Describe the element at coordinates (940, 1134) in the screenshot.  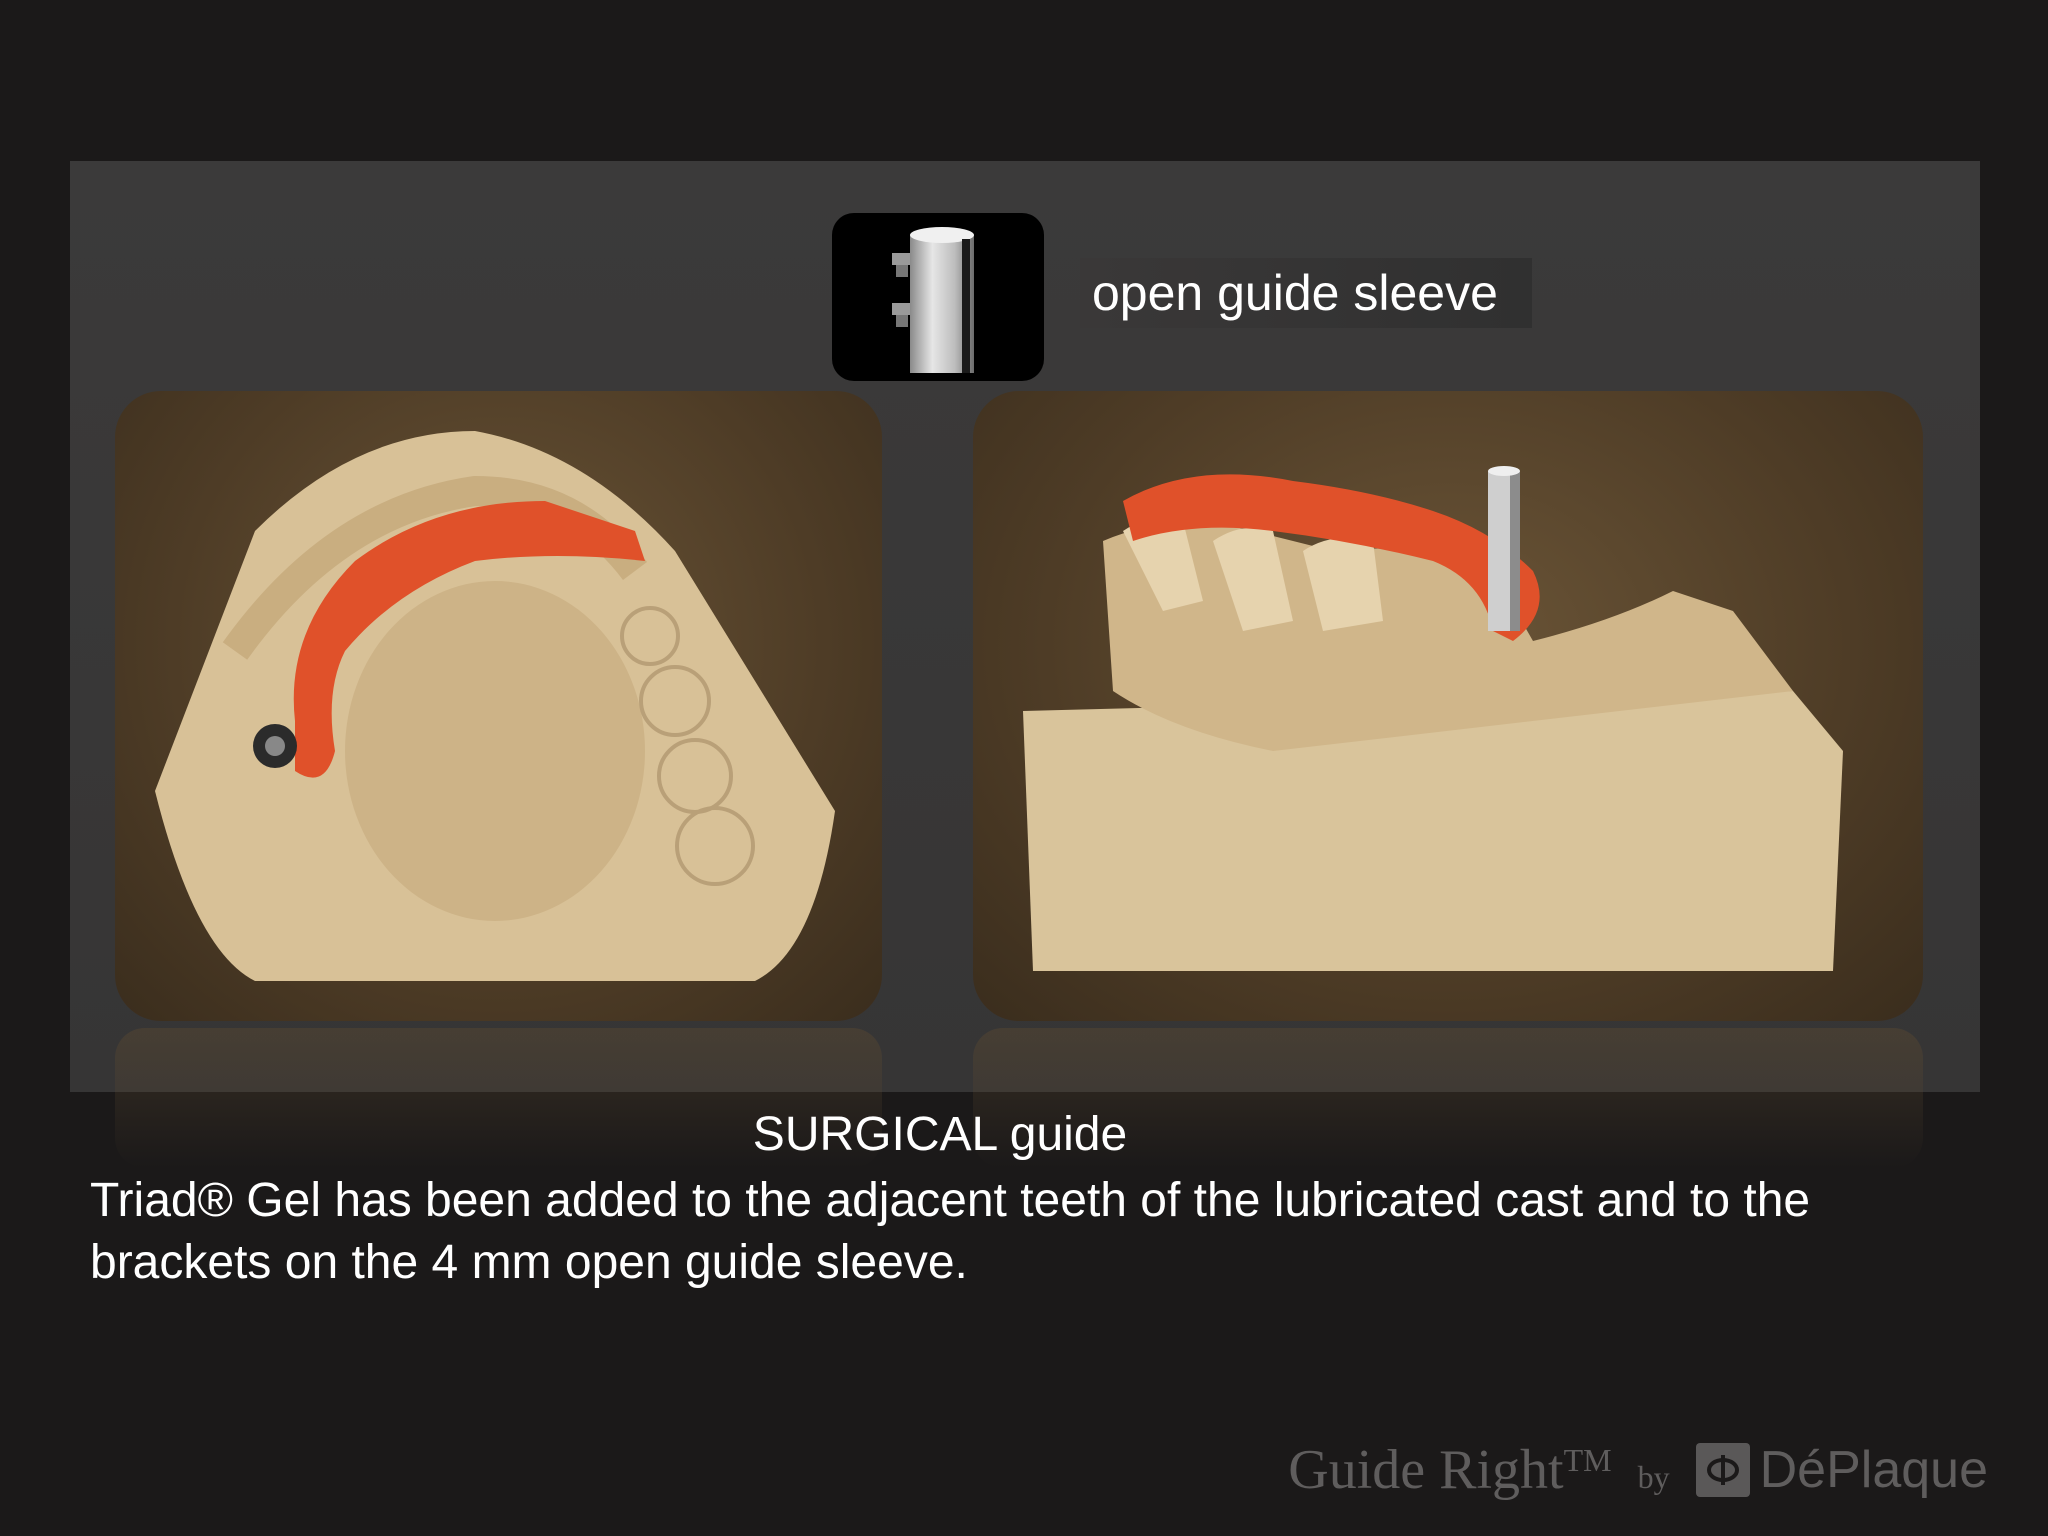
I see `caption-title: SURGICAL guide` at that location.